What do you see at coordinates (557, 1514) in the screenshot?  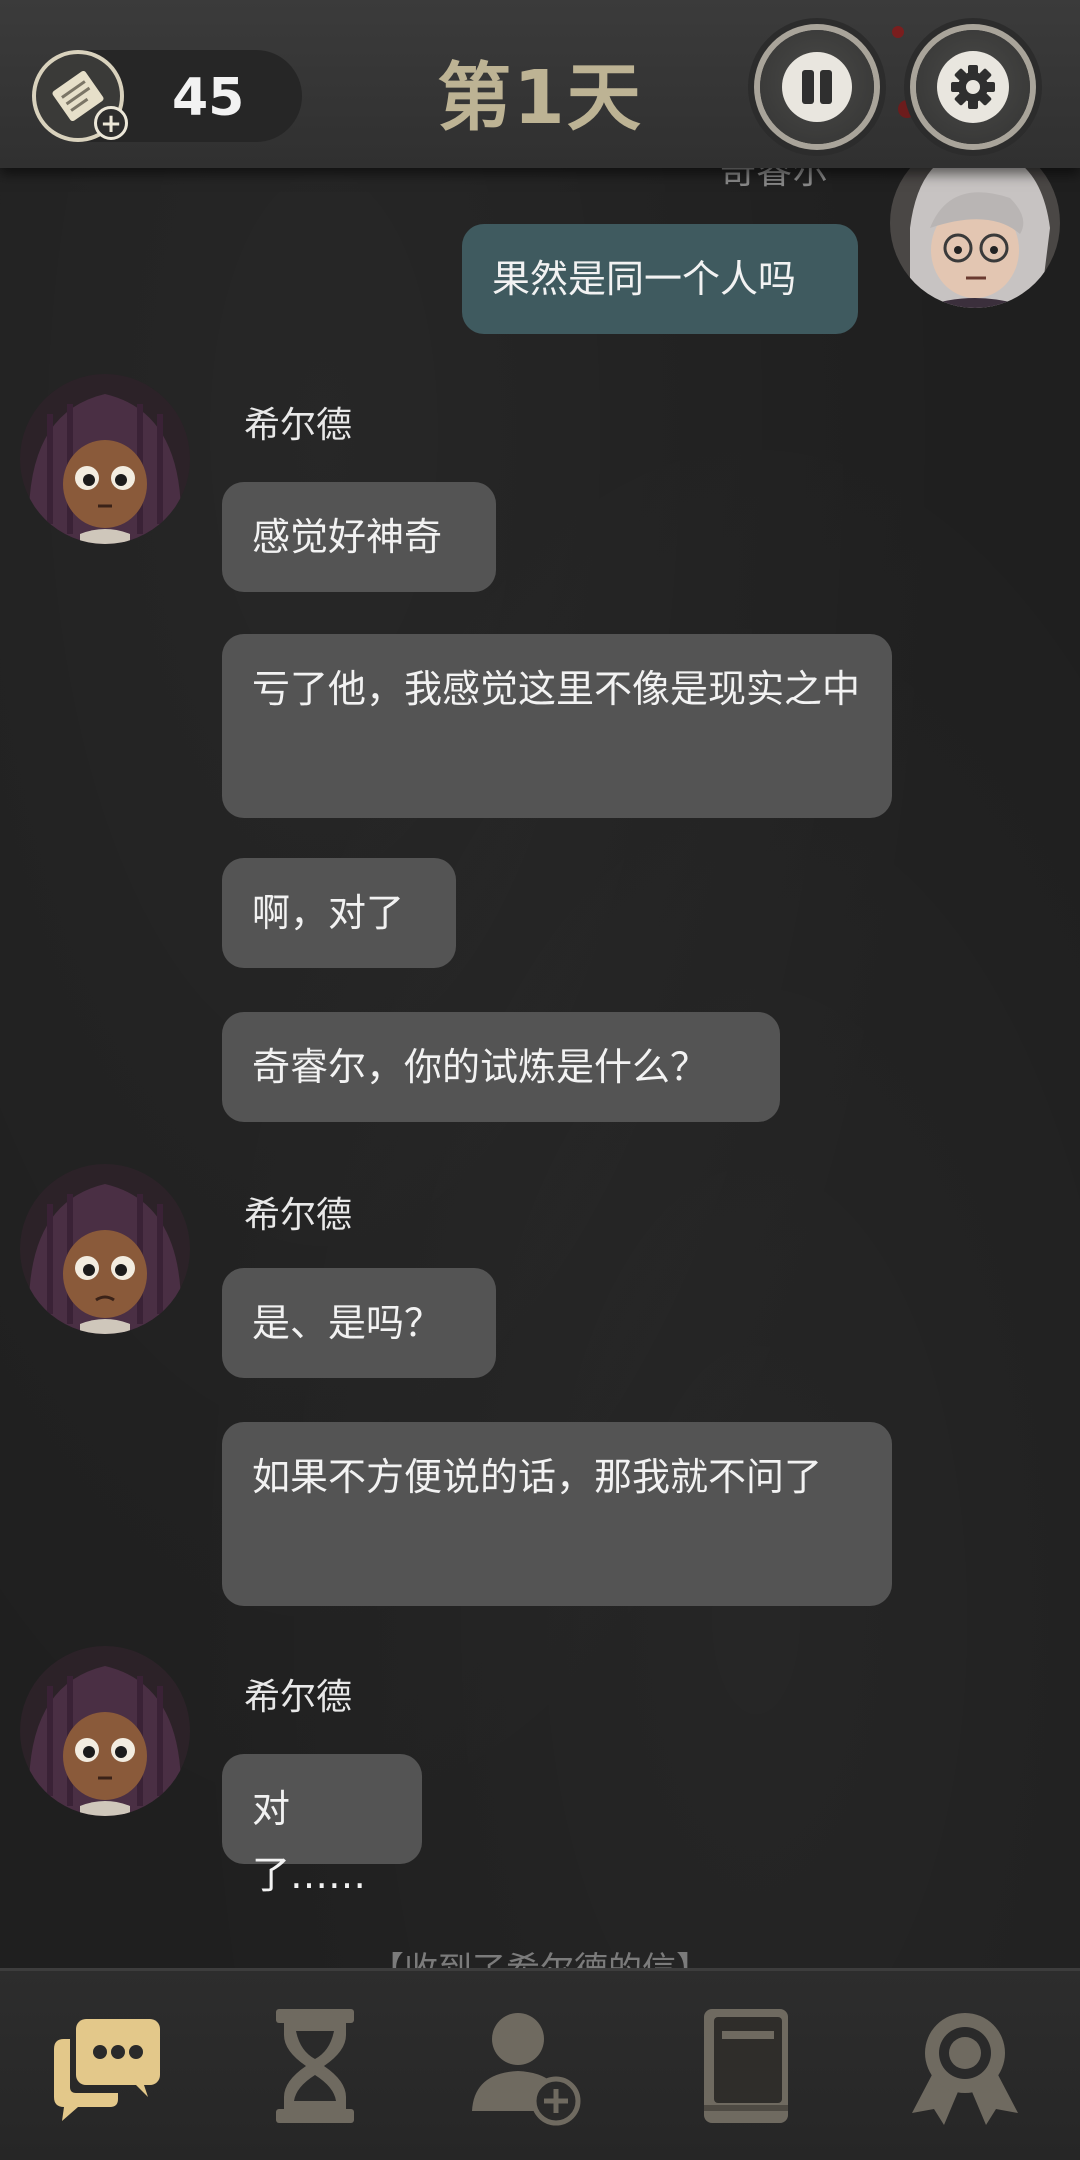 I see `message-bubble: 如果不方便说的话，那我就不问了` at bounding box center [557, 1514].